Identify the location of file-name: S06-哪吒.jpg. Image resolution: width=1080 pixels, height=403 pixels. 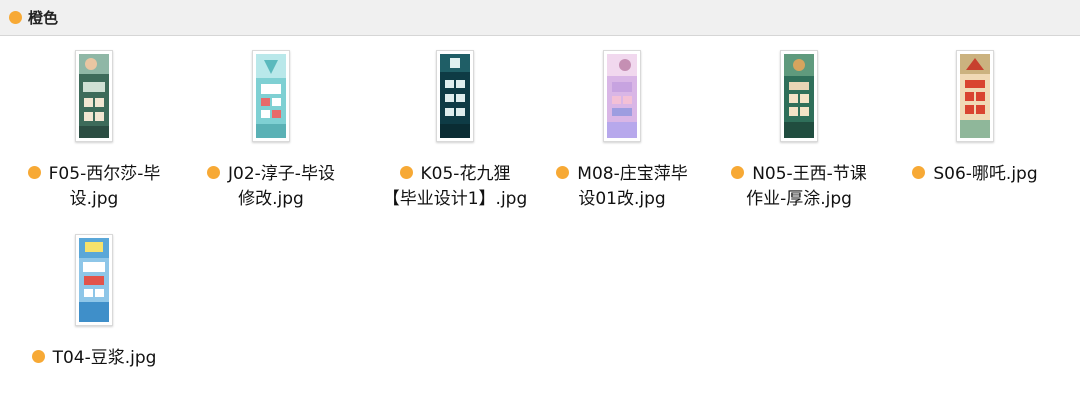
(975, 174).